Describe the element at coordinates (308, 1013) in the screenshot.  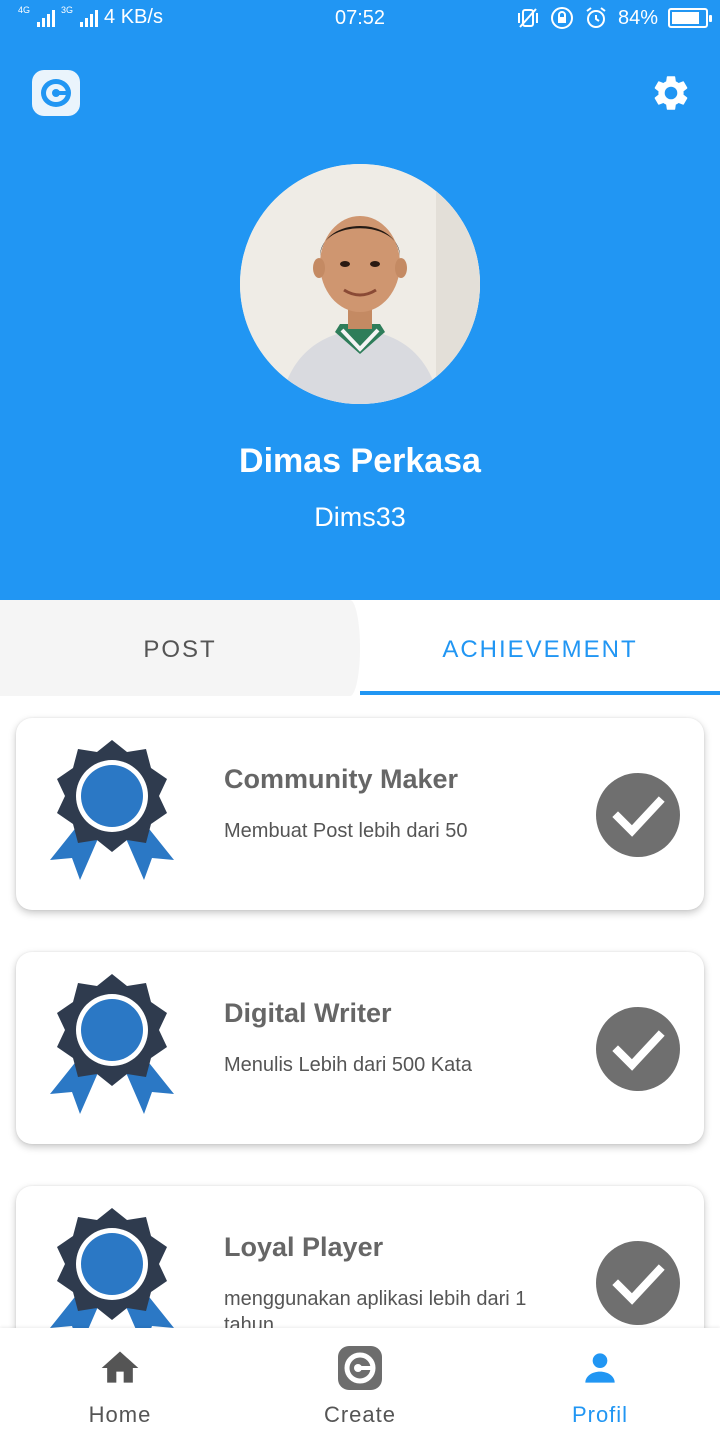
I see `achievement-title: Digital Writer` at that location.